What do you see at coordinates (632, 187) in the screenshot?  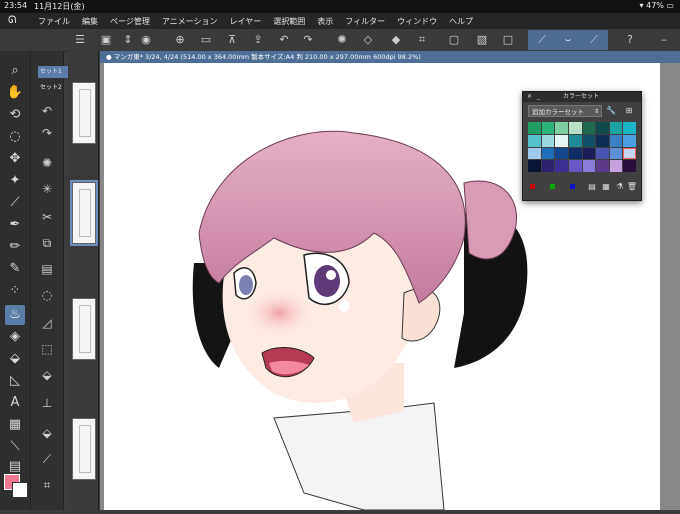 I see `trash-icon: 🗑` at bounding box center [632, 187].